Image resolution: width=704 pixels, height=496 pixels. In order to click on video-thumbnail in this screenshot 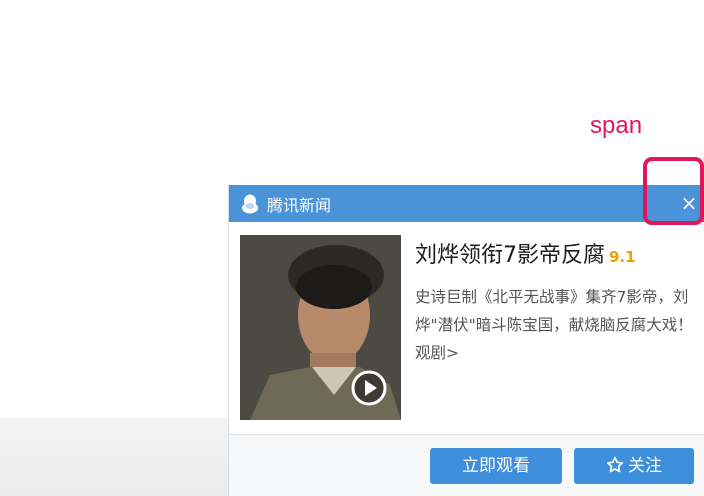, I will do `click(320, 327)`.